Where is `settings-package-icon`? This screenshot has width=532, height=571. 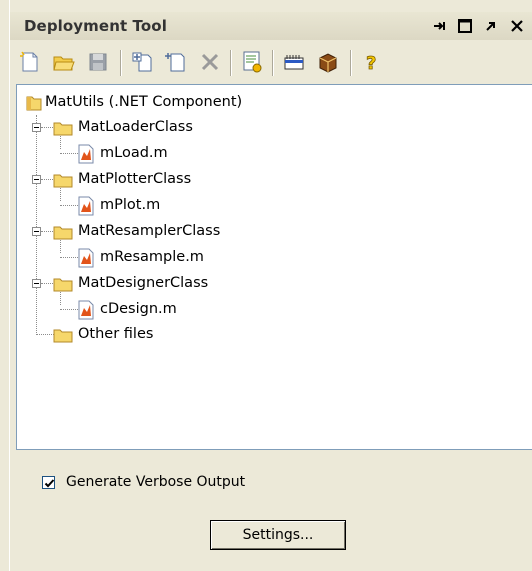
settings-package-icon is located at coordinates (328, 62).